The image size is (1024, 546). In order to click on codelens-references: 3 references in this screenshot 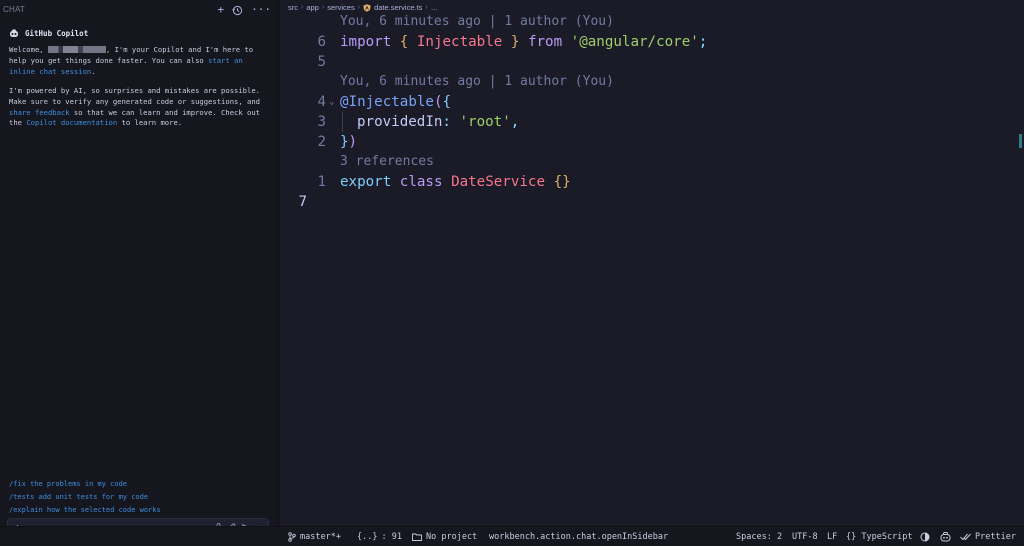, I will do `click(387, 162)`.